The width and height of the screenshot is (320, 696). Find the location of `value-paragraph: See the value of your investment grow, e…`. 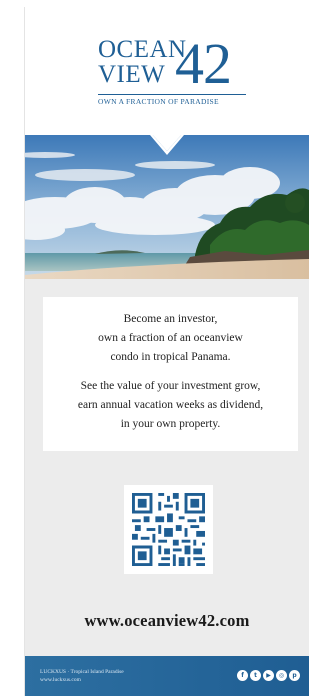

value-paragraph: See the value of your investment grow, e… is located at coordinates (170, 405).